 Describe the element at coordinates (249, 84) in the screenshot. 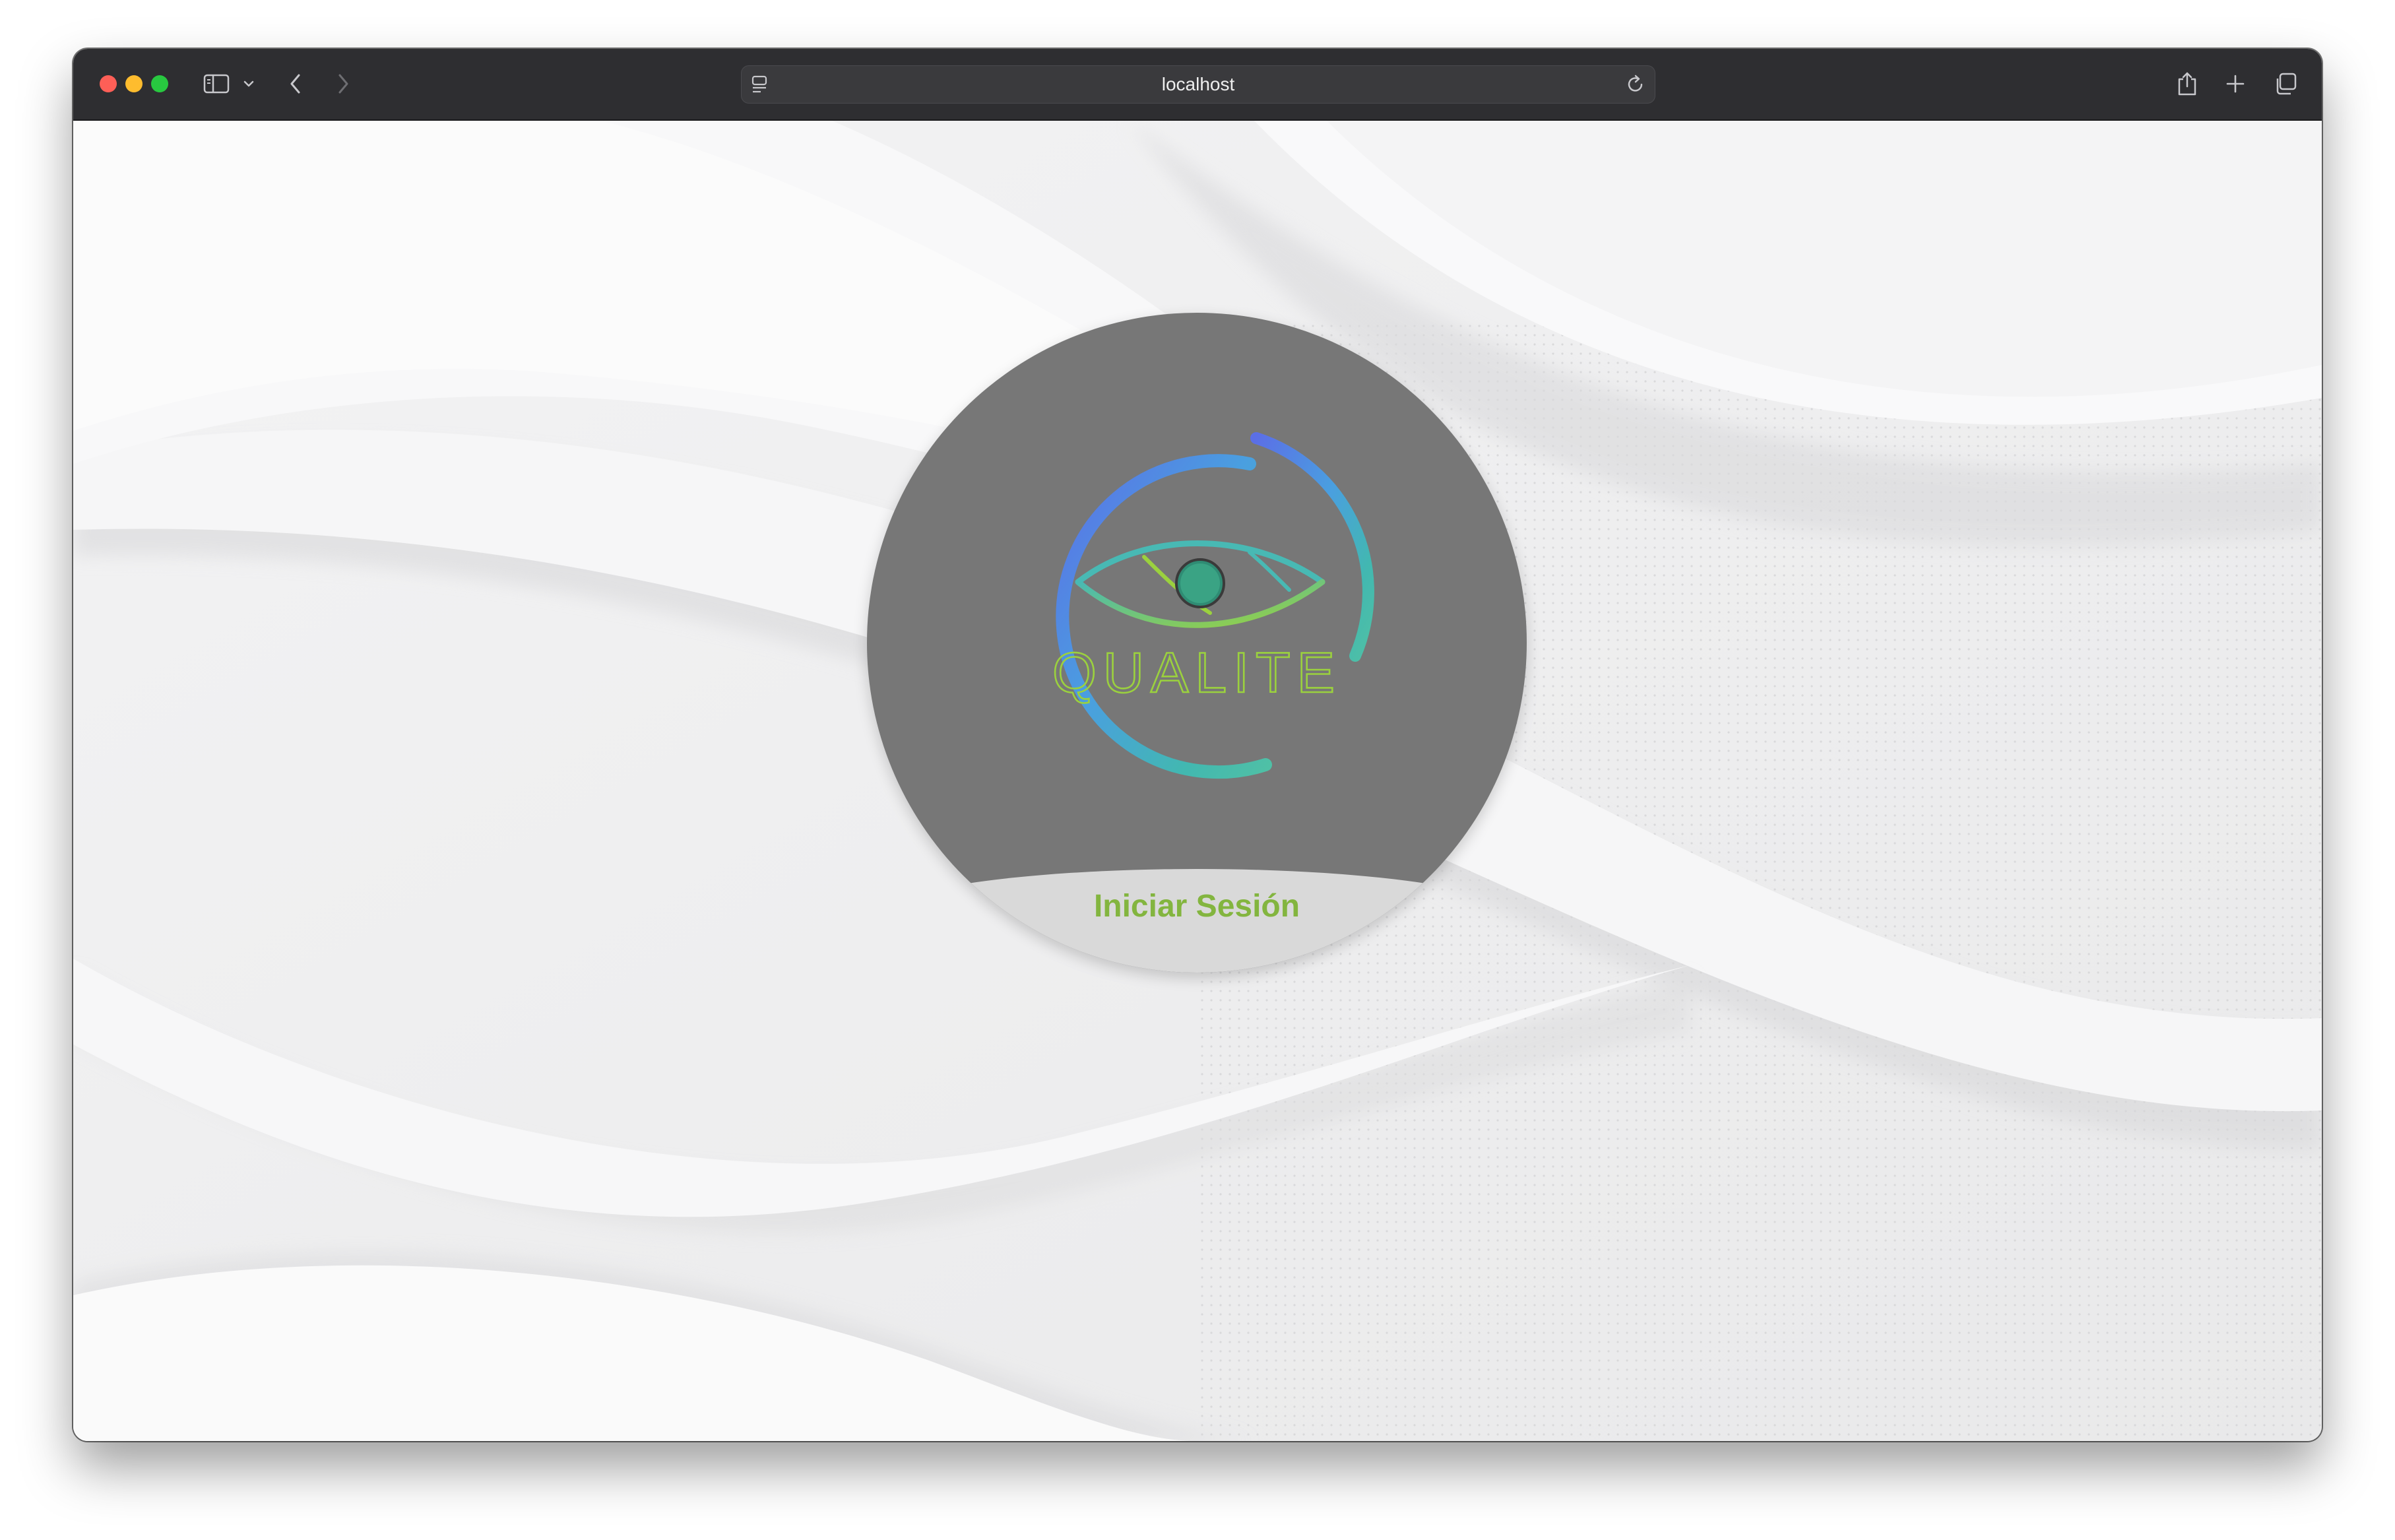

I see `chevron-down-icon` at that location.